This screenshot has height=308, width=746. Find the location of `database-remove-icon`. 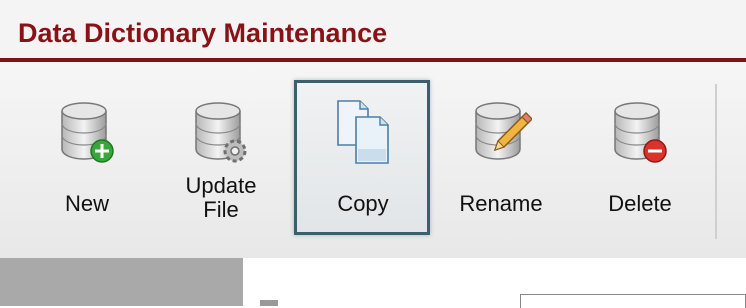

database-remove-icon is located at coordinates (640, 132).